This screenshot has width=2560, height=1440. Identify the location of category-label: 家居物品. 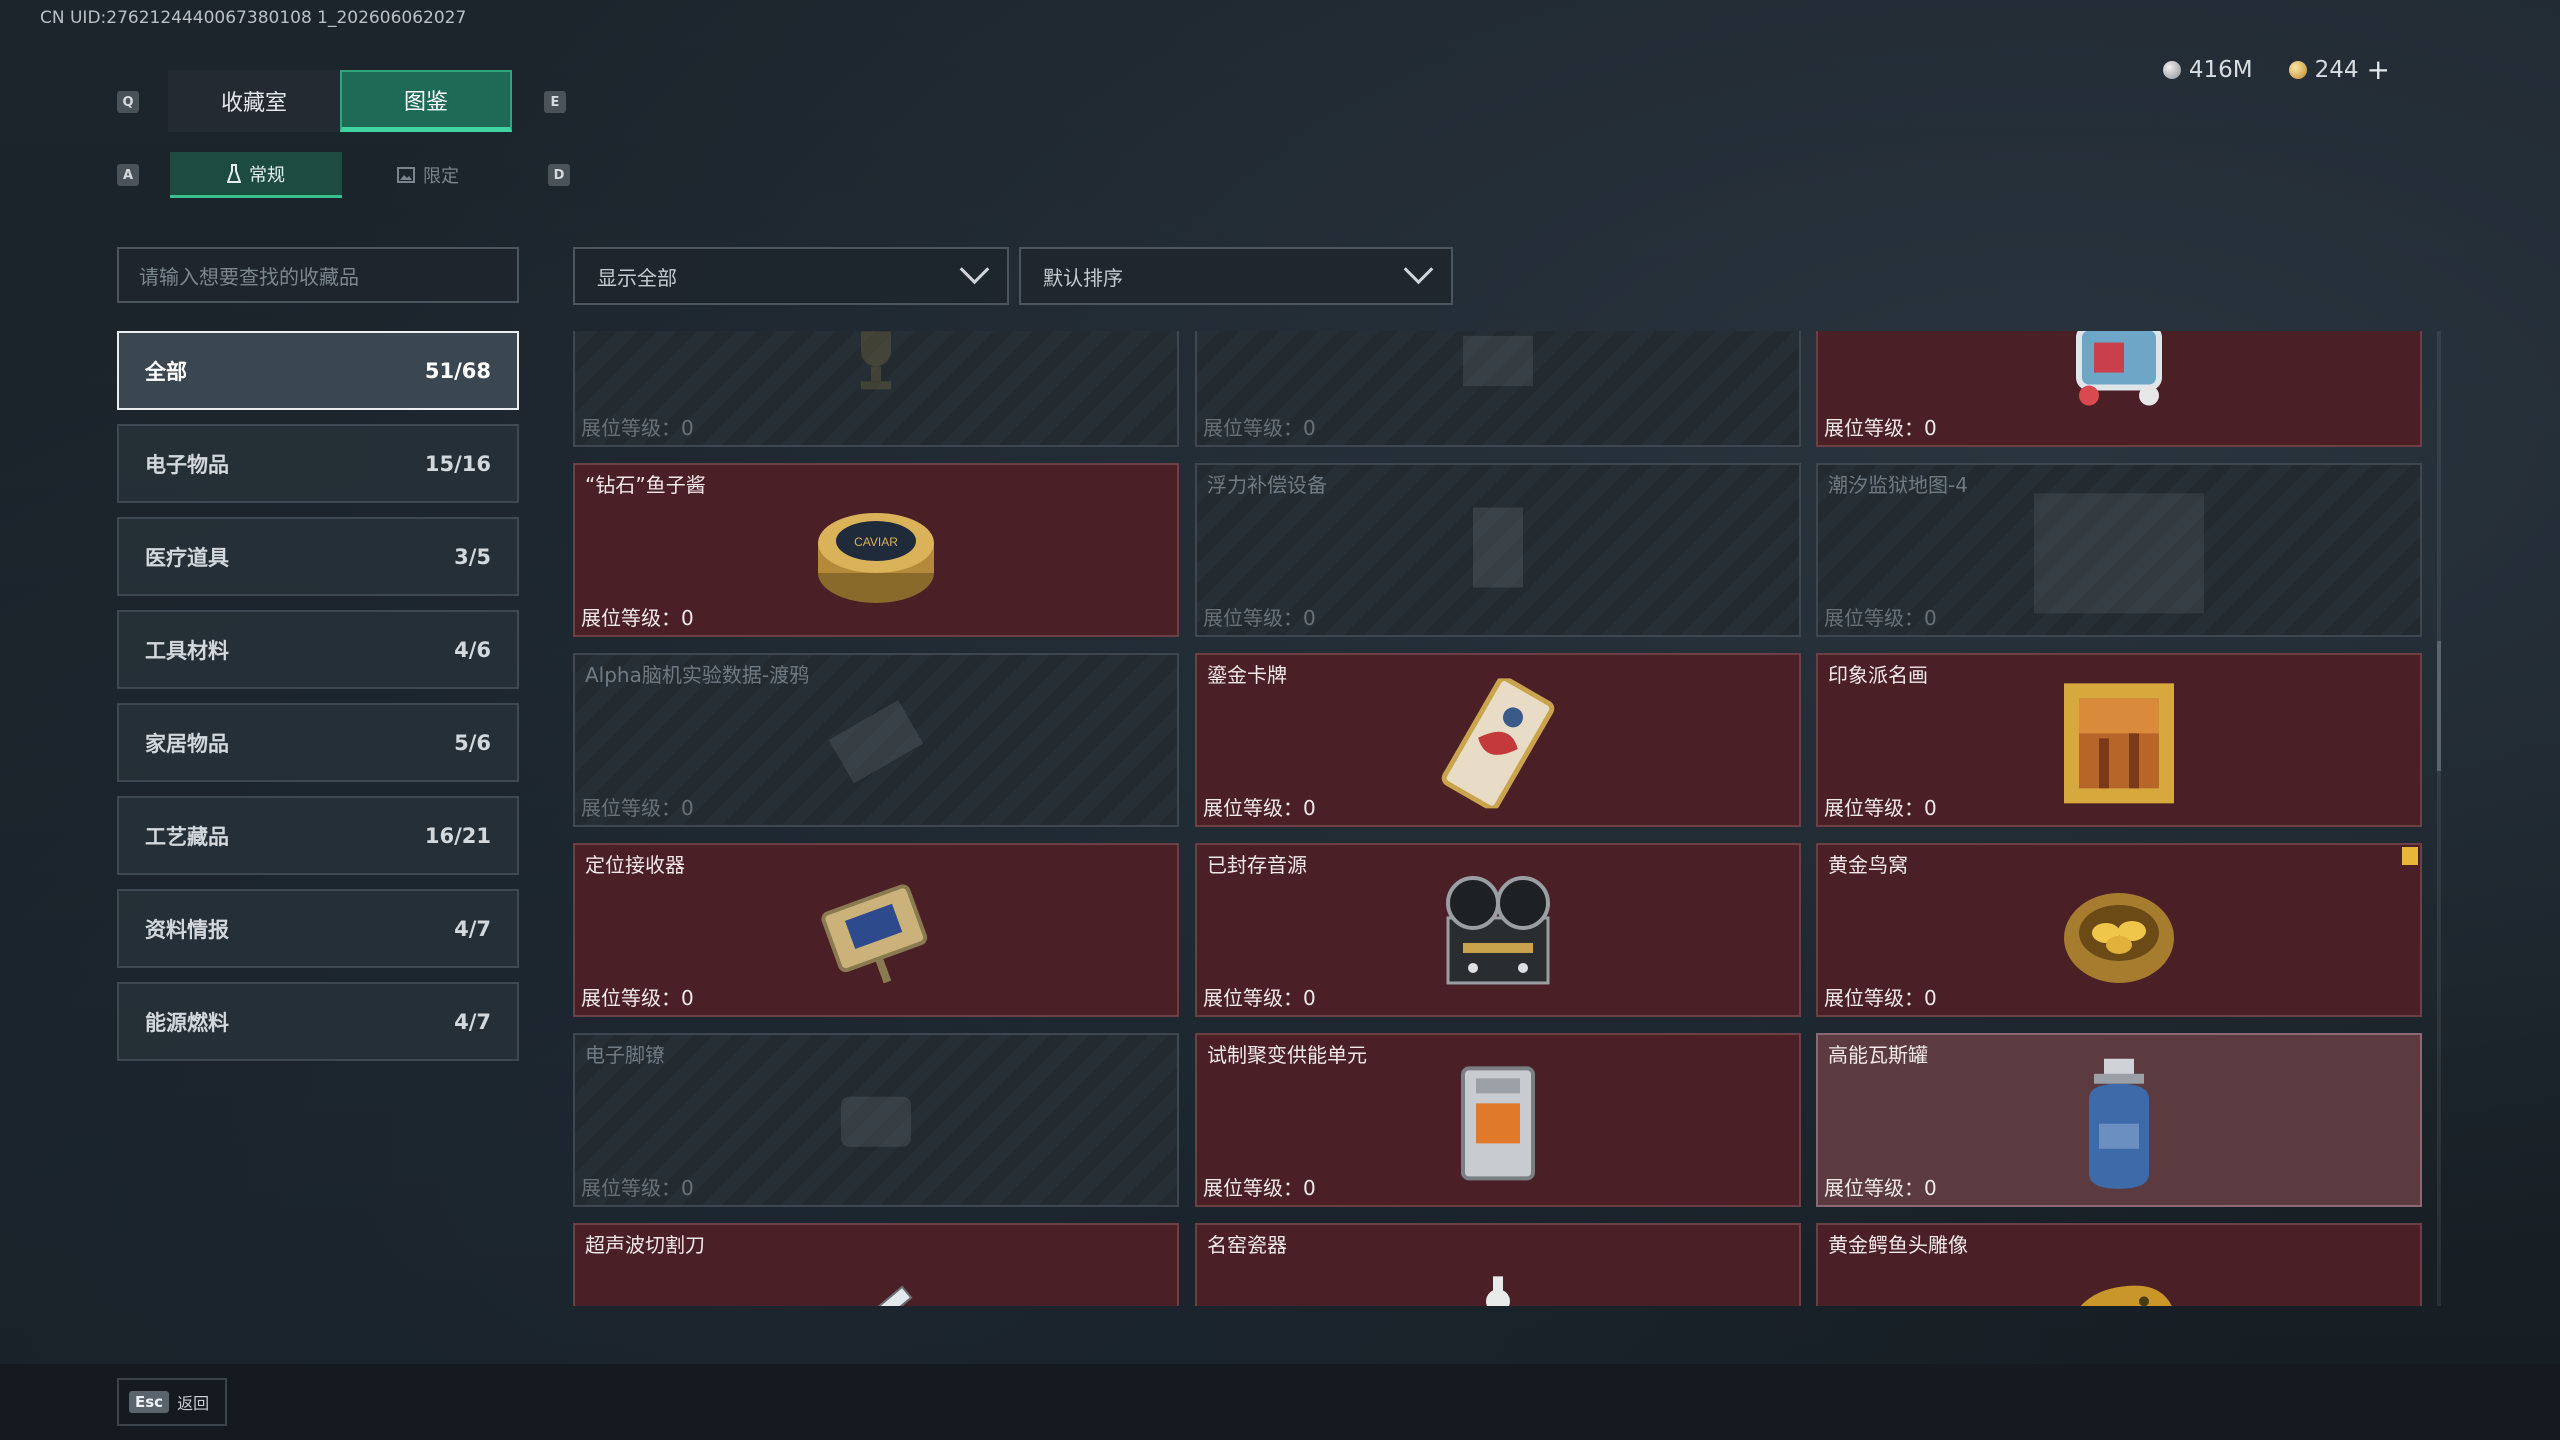
(187, 743).